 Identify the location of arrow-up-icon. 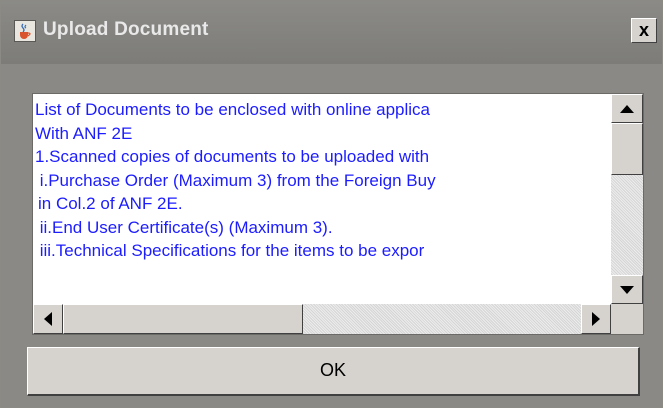
(627, 109).